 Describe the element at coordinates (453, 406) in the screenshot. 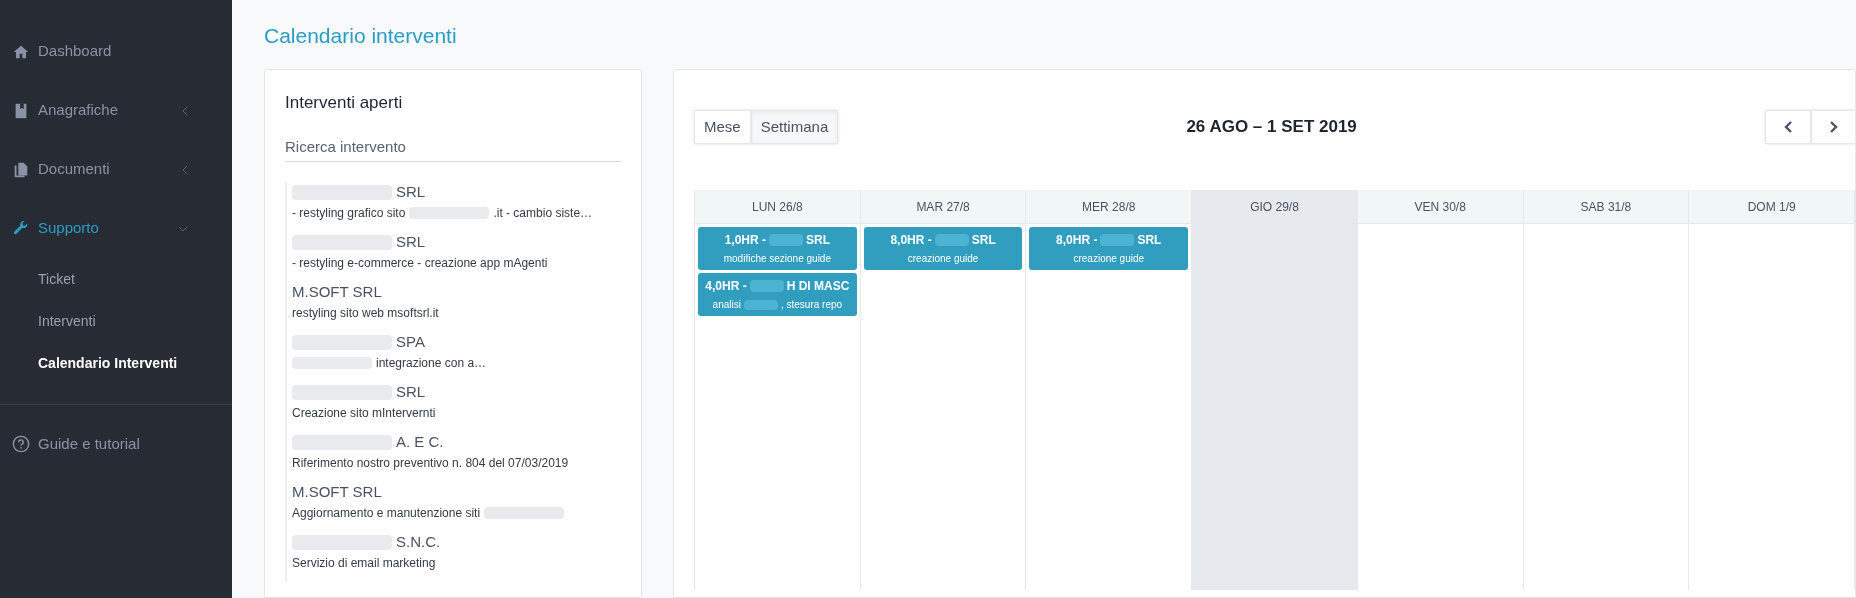

I see `intervention-item: SRL Creazione sito mIntervernti` at that location.